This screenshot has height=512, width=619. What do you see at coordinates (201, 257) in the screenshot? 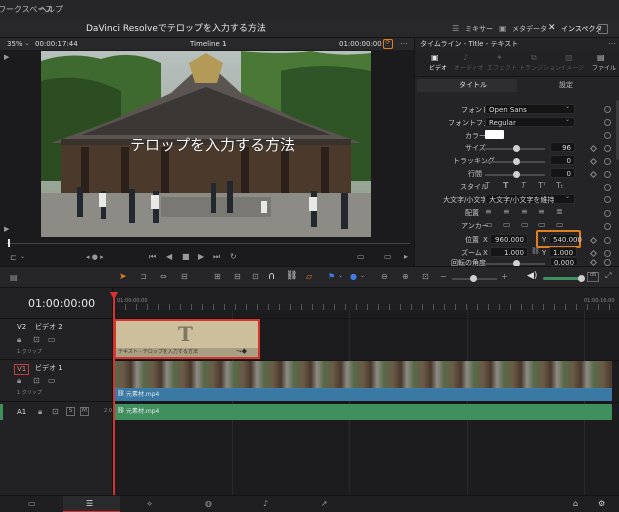
I see `play-icon: ▶` at bounding box center [201, 257].